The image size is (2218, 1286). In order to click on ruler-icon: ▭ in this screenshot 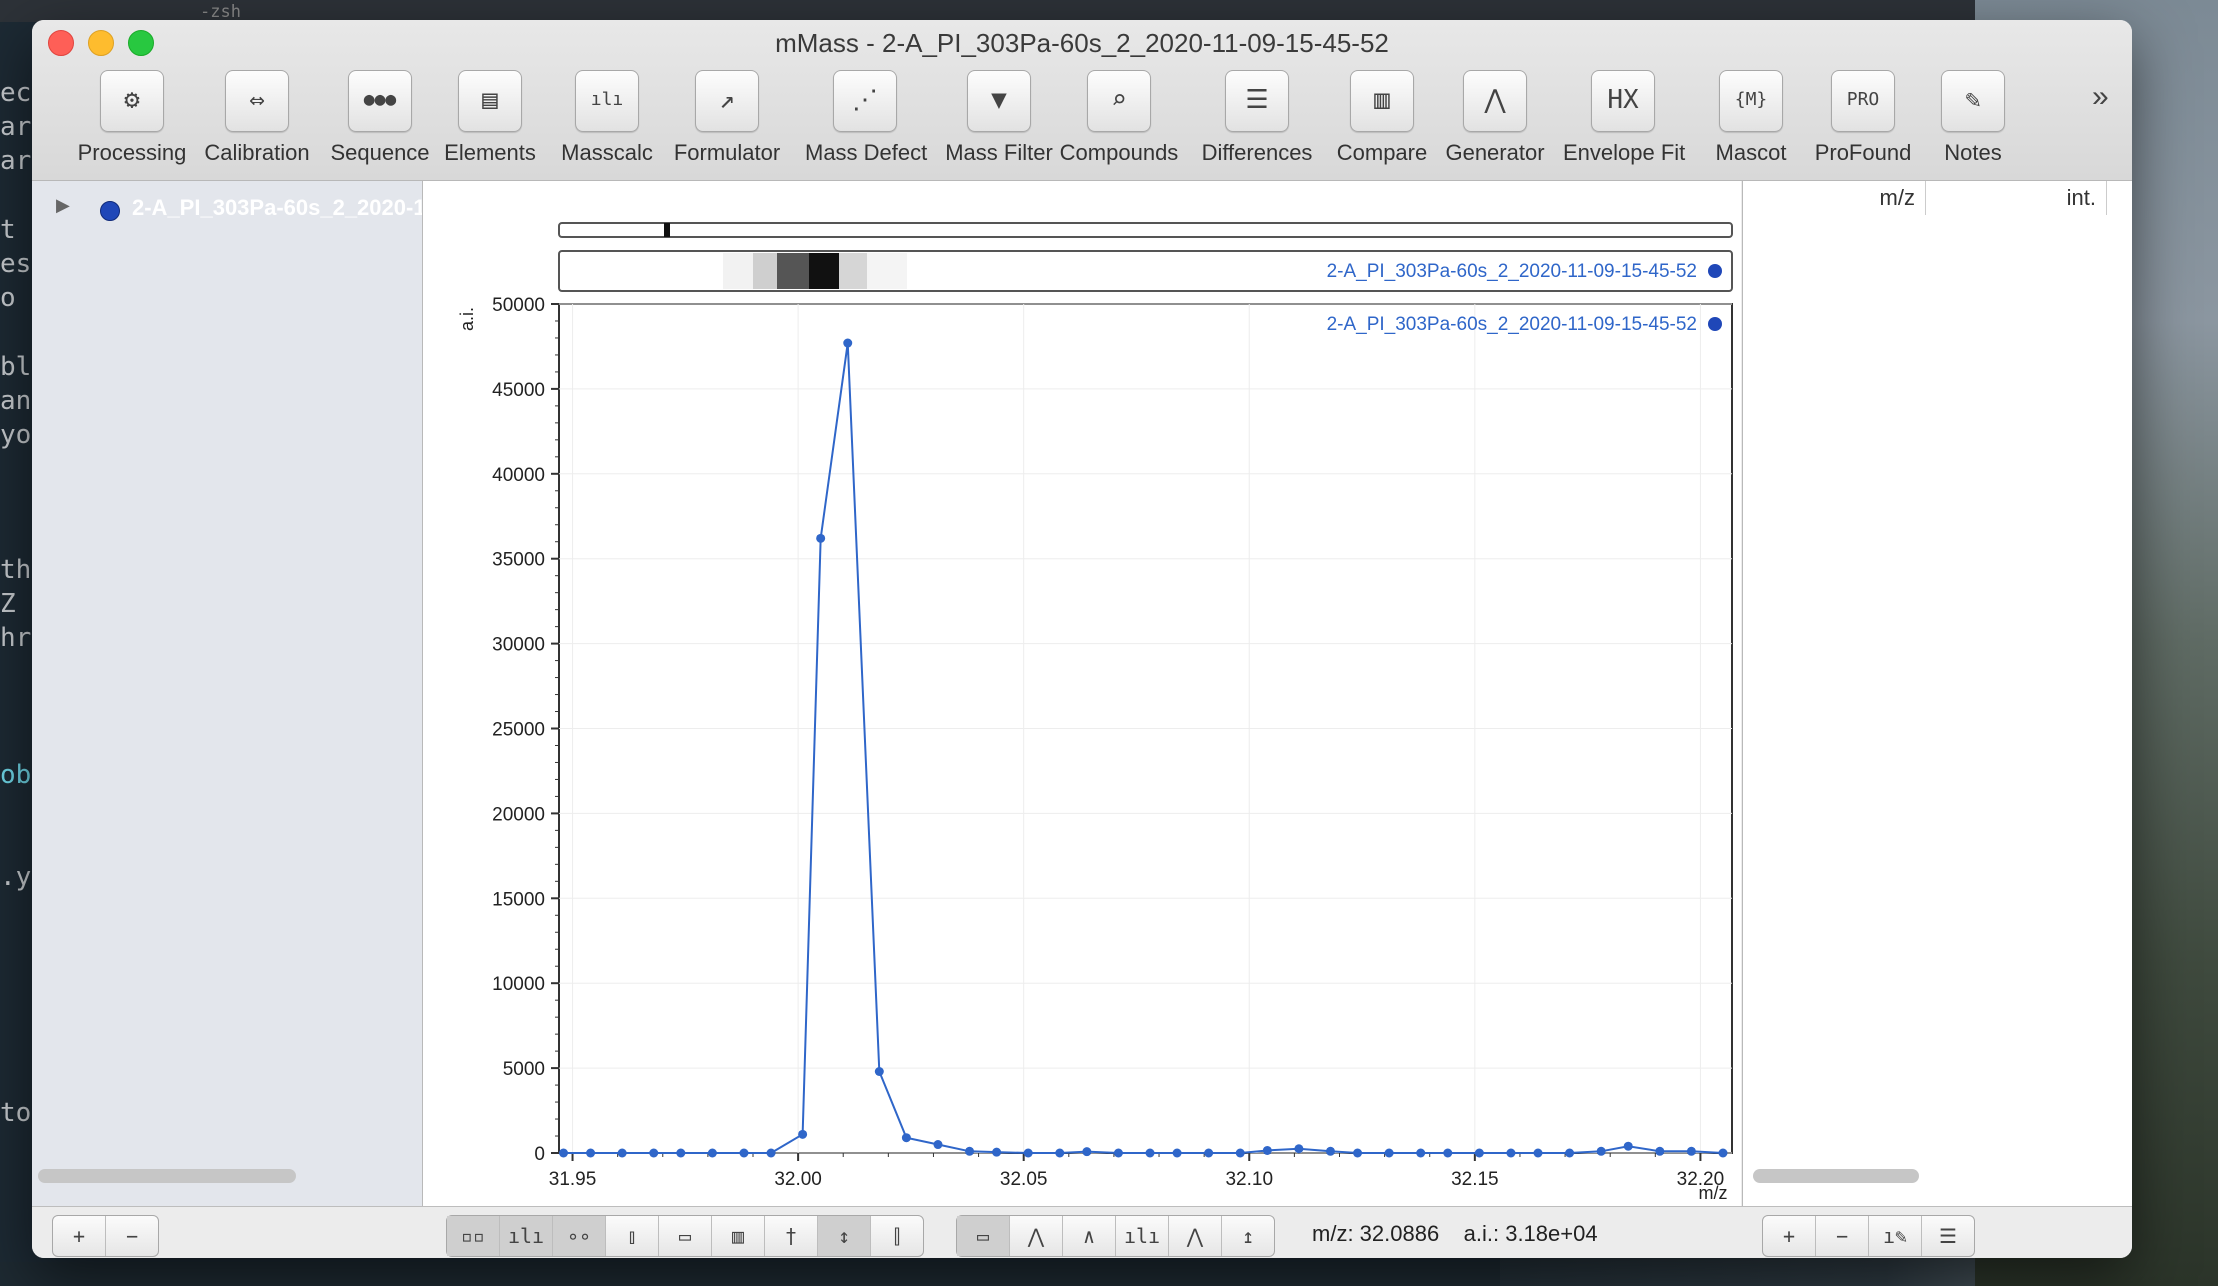, I will do `click(983, 1236)`.